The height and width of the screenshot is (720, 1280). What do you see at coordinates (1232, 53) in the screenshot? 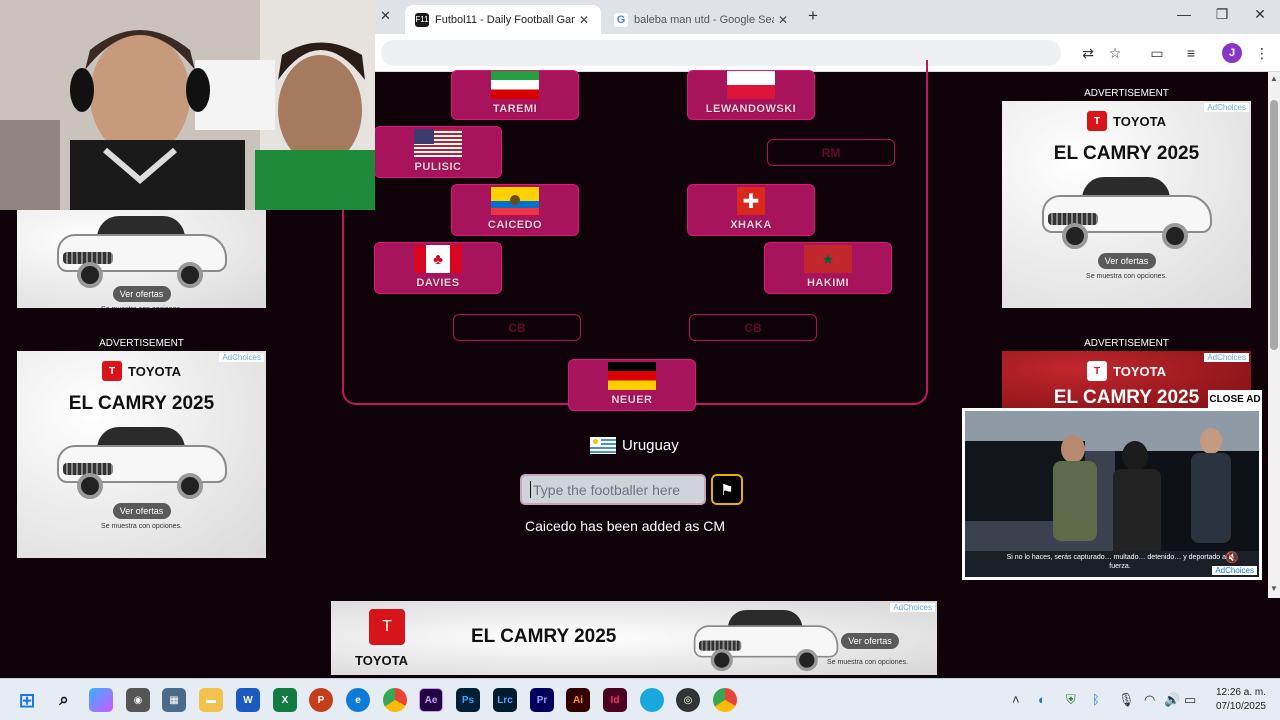
I see `profile-avatar: J` at bounding box center [1232, 53].